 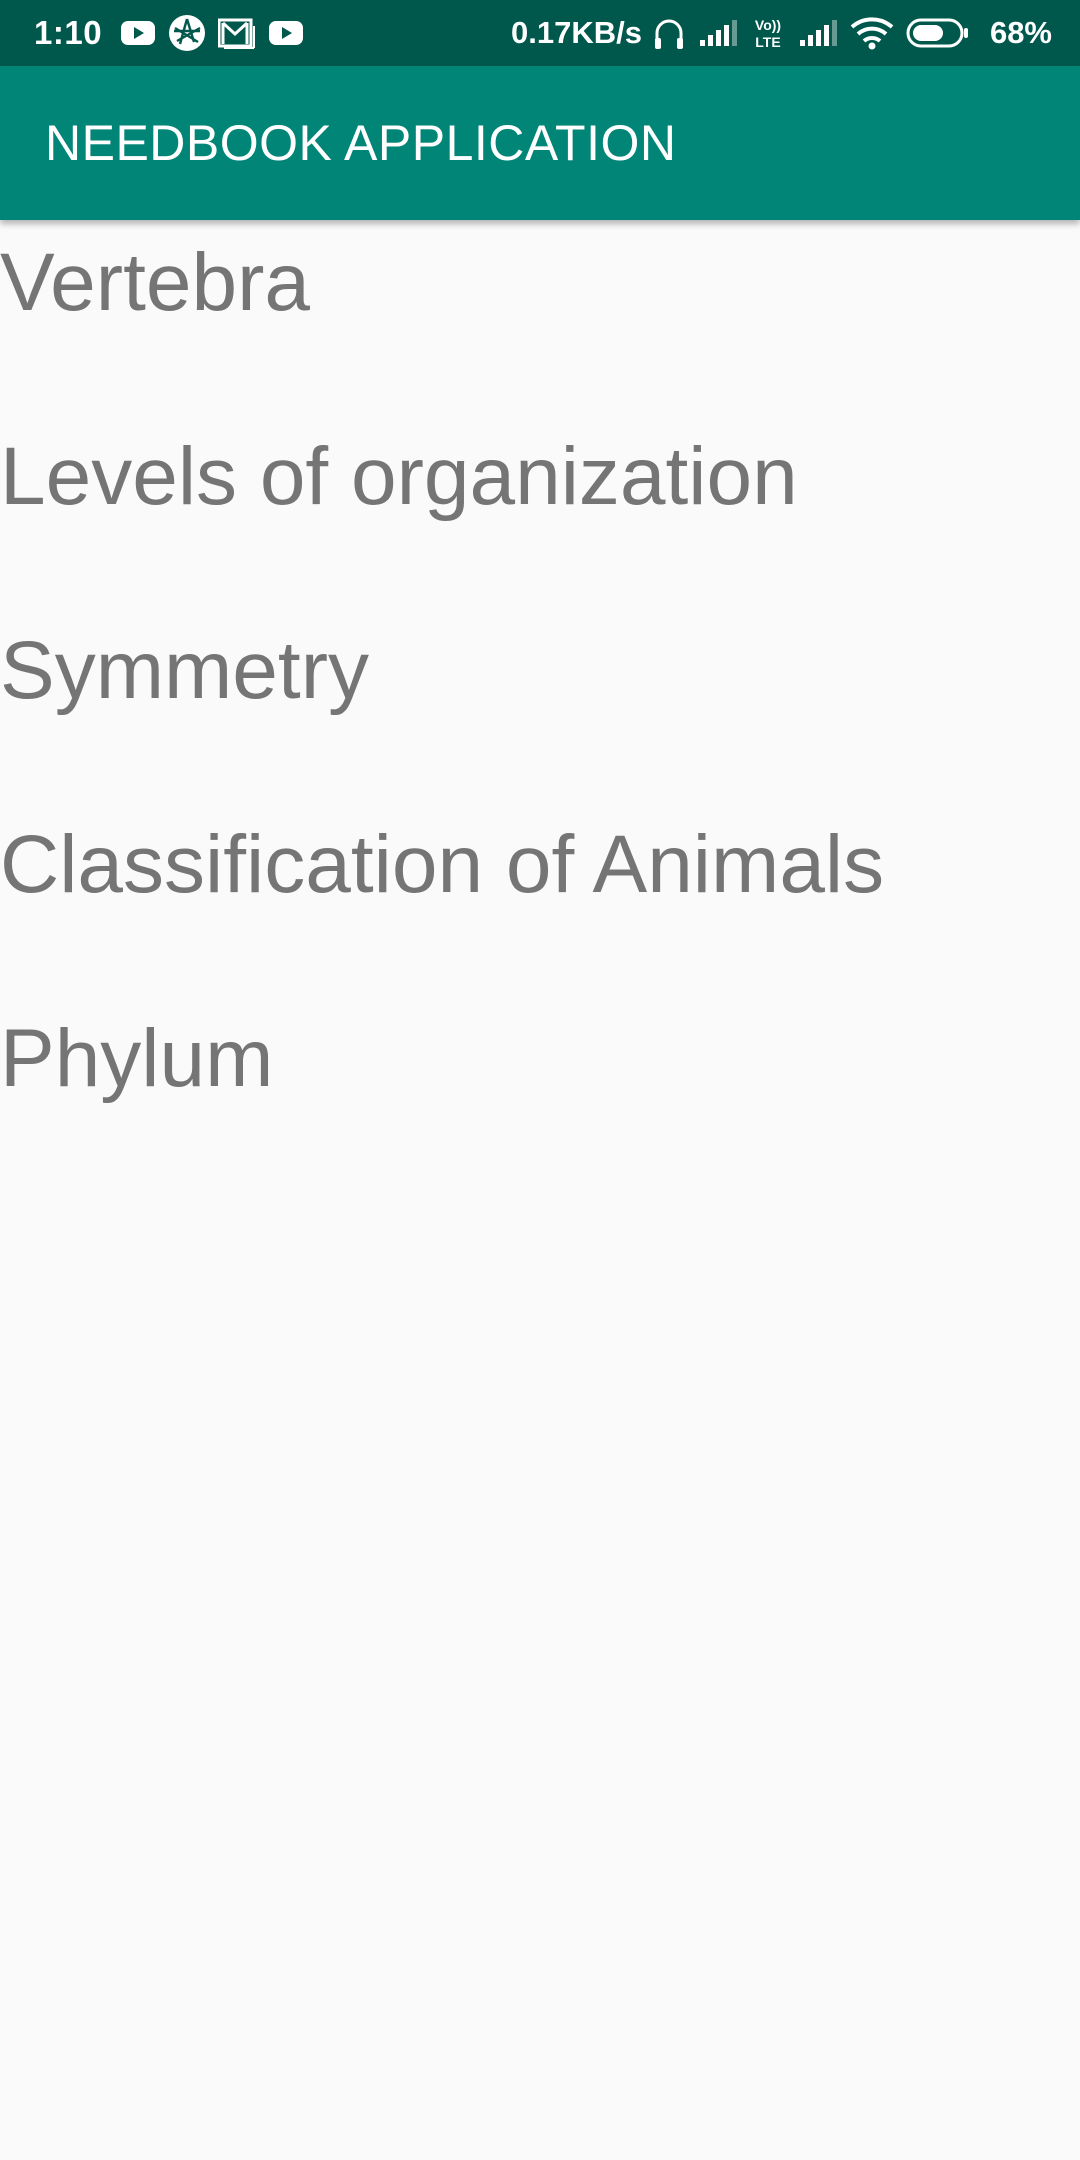 I want to click on app-title: NEEDBOOK APPLICATION, so click(x=361, y=143).